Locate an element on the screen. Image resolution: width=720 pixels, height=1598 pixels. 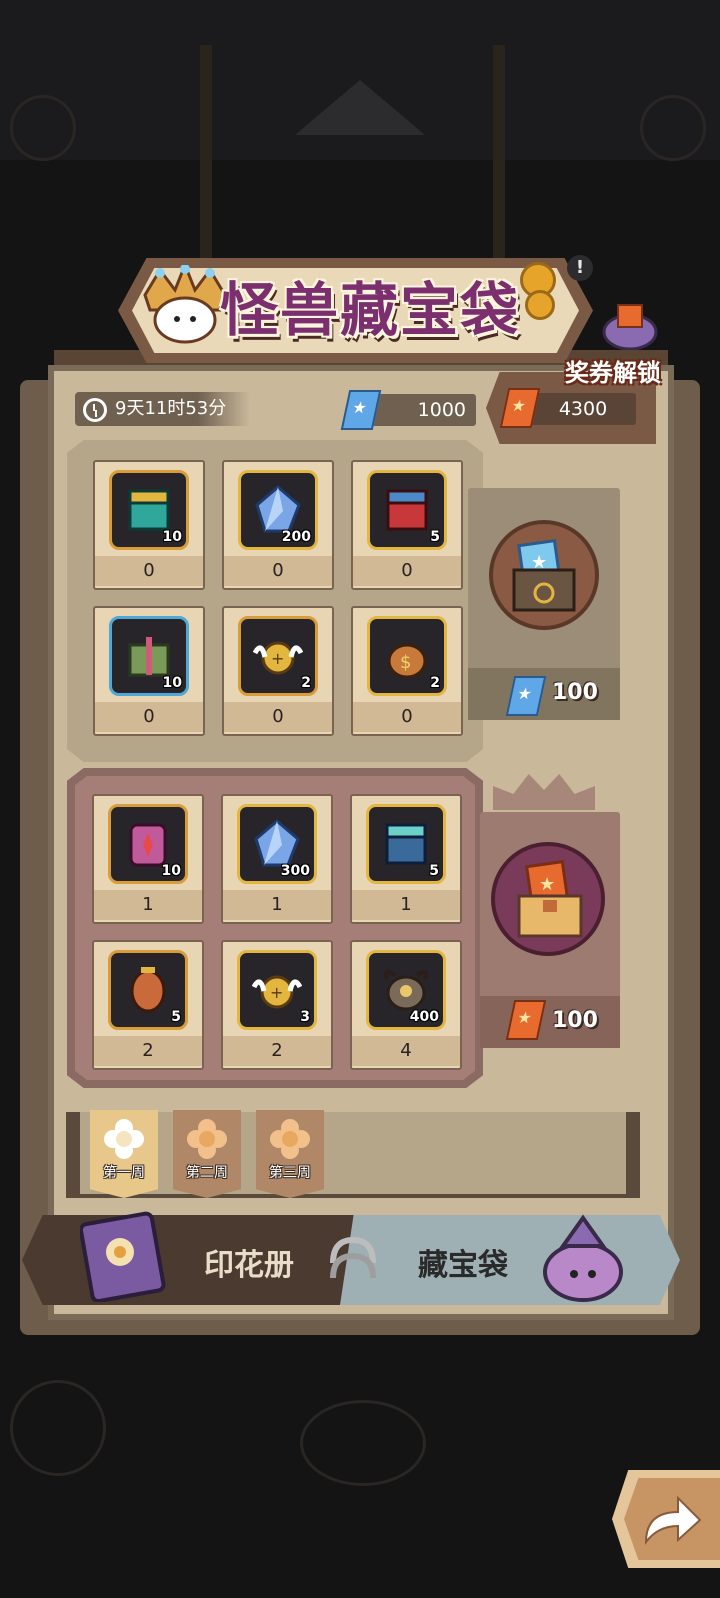
gift-box-icon is located at coordinates (149, 657).